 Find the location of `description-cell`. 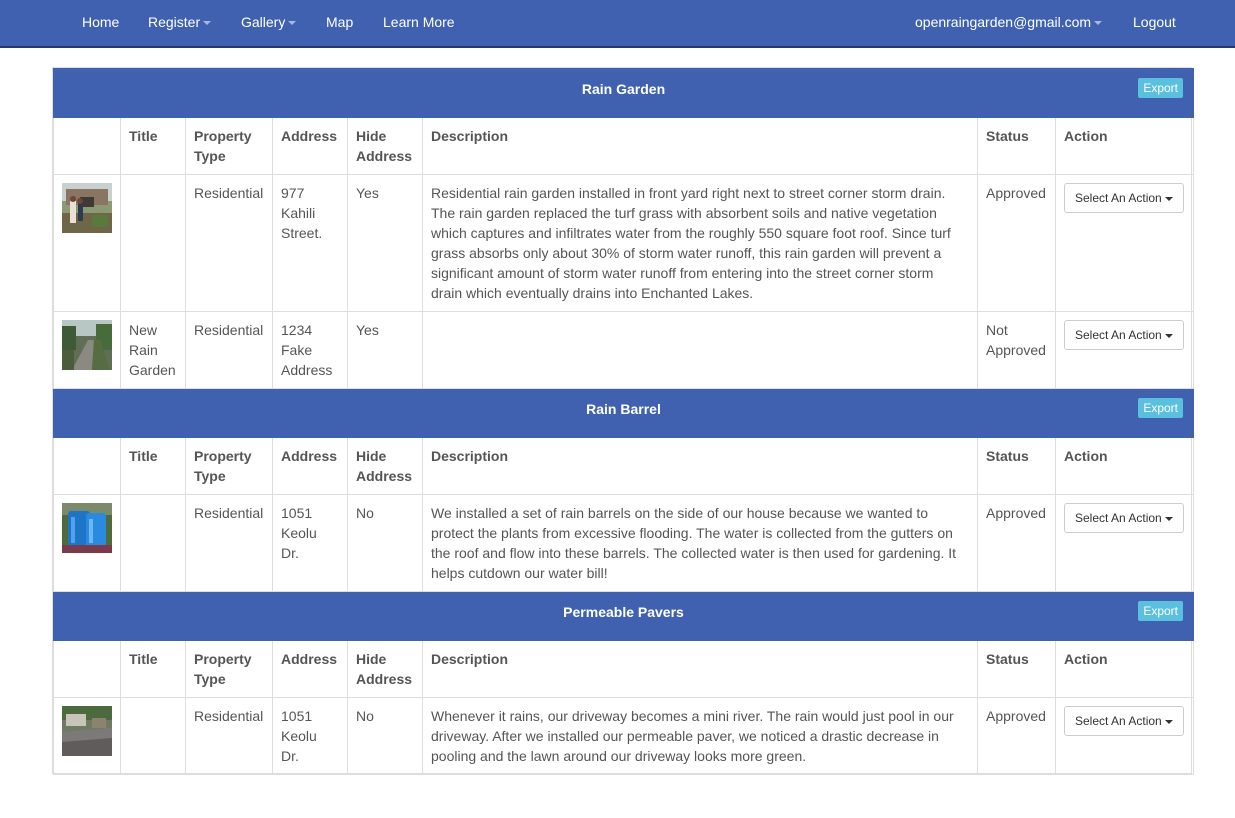

description-cell is located at coordinates (700, 350).